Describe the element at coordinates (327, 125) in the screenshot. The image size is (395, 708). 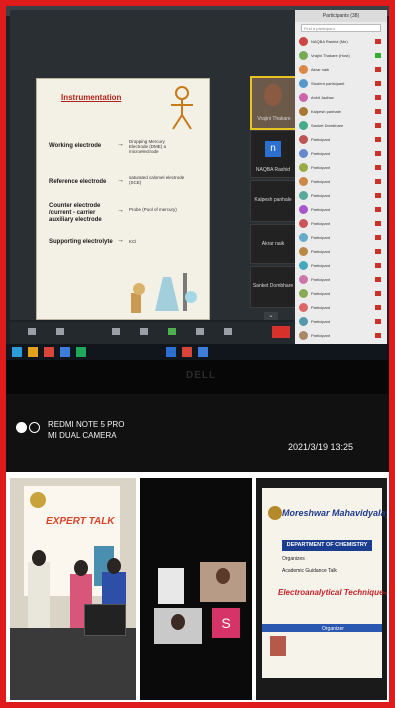
I see `participant-name: Sanket Dombhare` at that location.